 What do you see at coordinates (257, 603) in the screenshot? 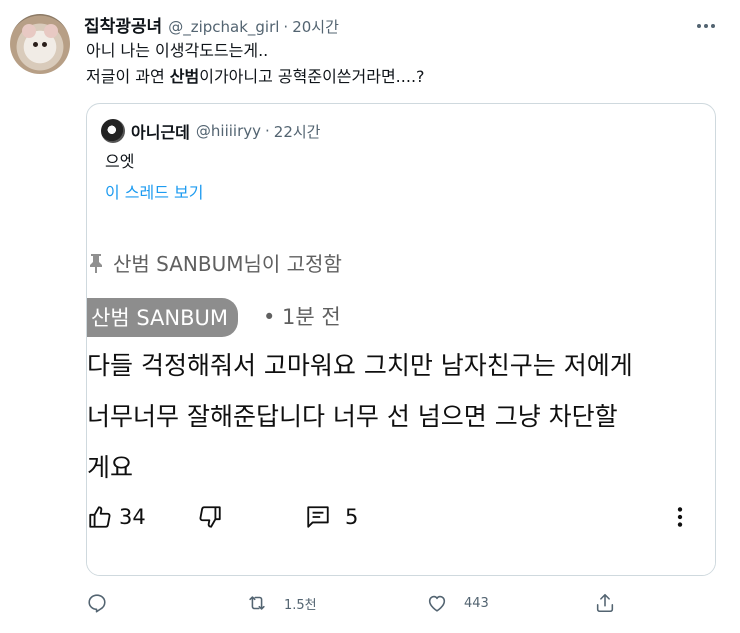
I see `retweet-icon` at bounding box center [257, 603].